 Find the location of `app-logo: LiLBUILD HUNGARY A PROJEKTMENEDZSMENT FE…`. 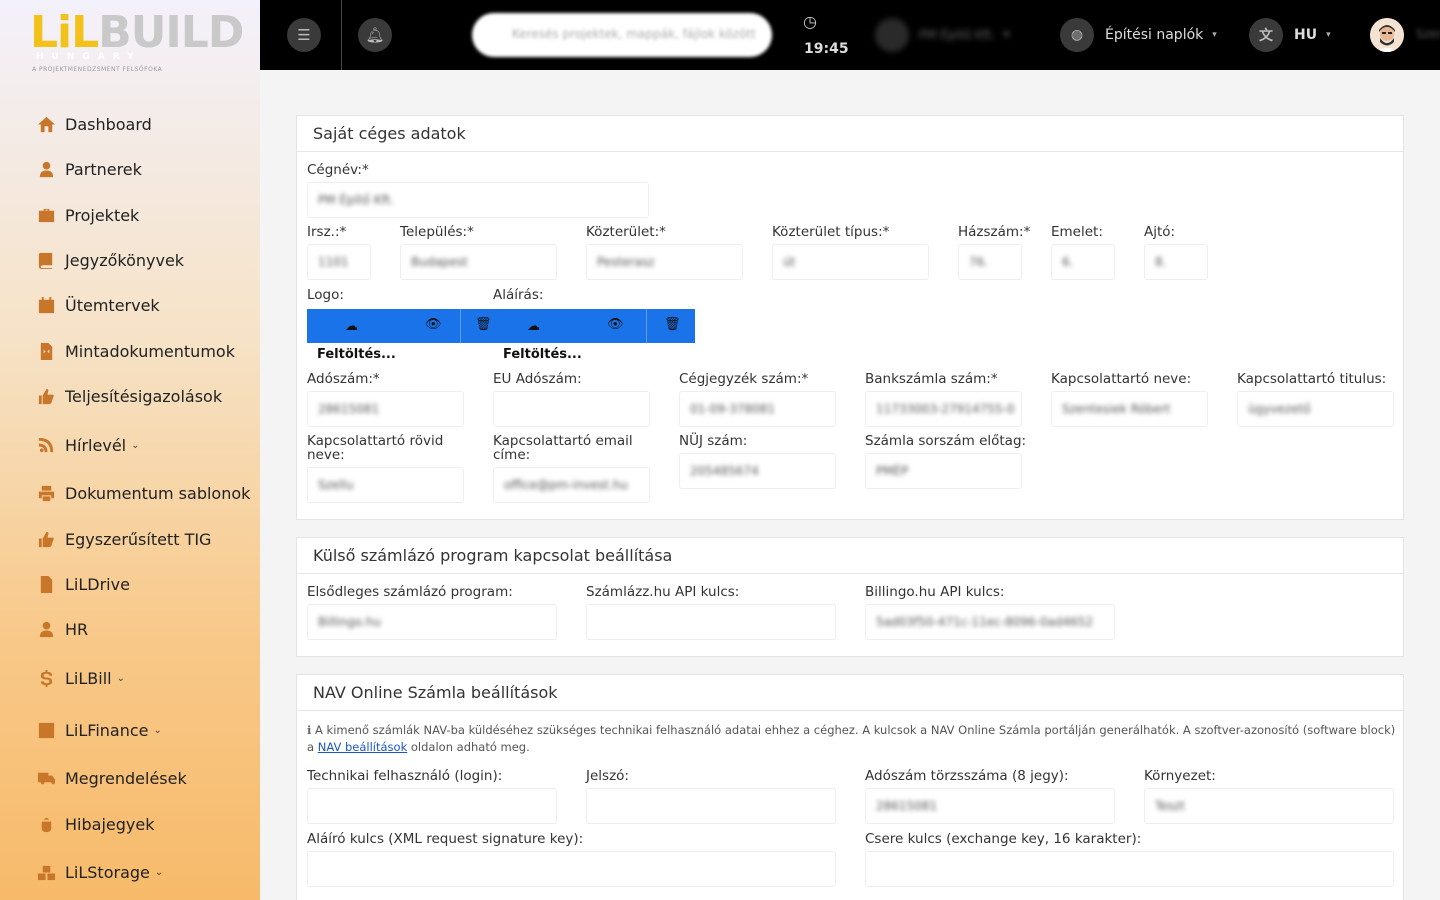

app-logo: LiLBUILD HUNGARY A PROJEKTMENEDZSMENT FE… is located at coordinates (137, 42).